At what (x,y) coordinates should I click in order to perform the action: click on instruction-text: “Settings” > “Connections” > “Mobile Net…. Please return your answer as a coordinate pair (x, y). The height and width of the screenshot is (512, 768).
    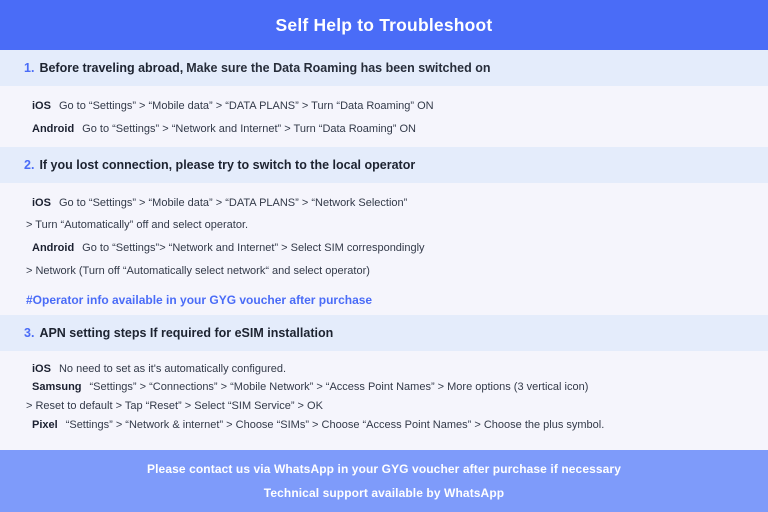
    Looking at the image, I should click on (339, 387).